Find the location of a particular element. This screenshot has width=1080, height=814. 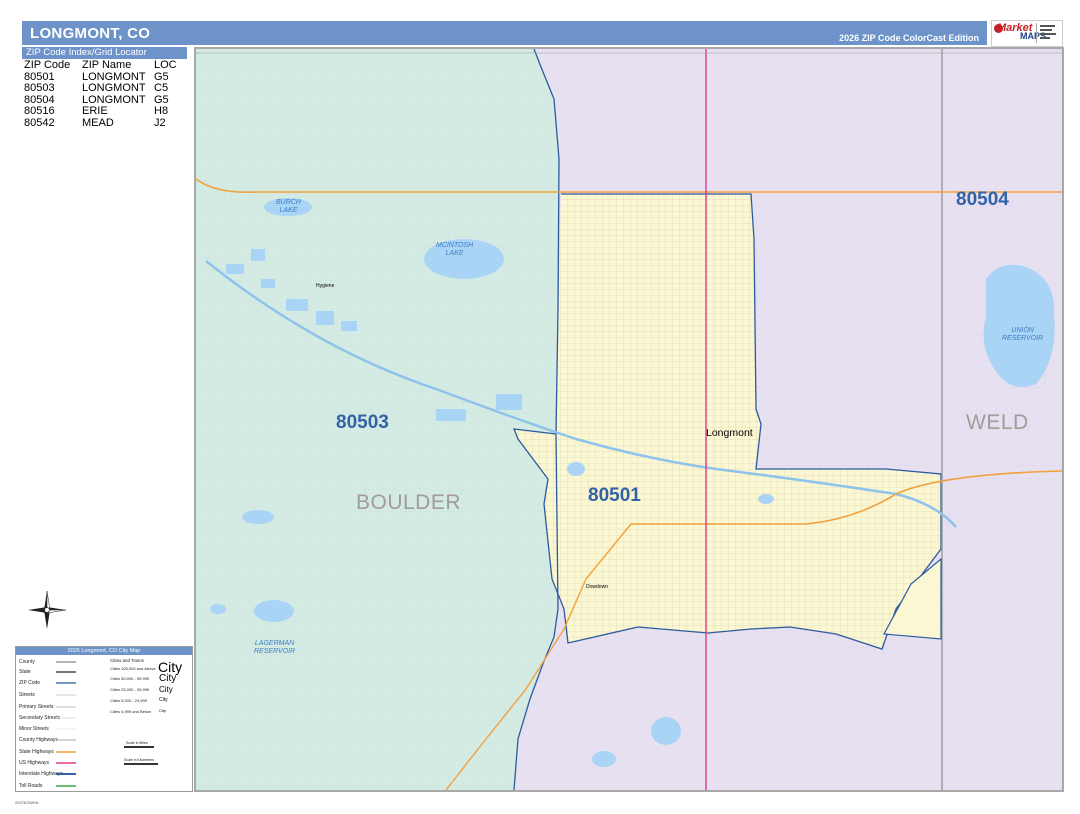

edition-label: 2026 ZIP Code ColorCast Edition is located at coordinates (909, 38).